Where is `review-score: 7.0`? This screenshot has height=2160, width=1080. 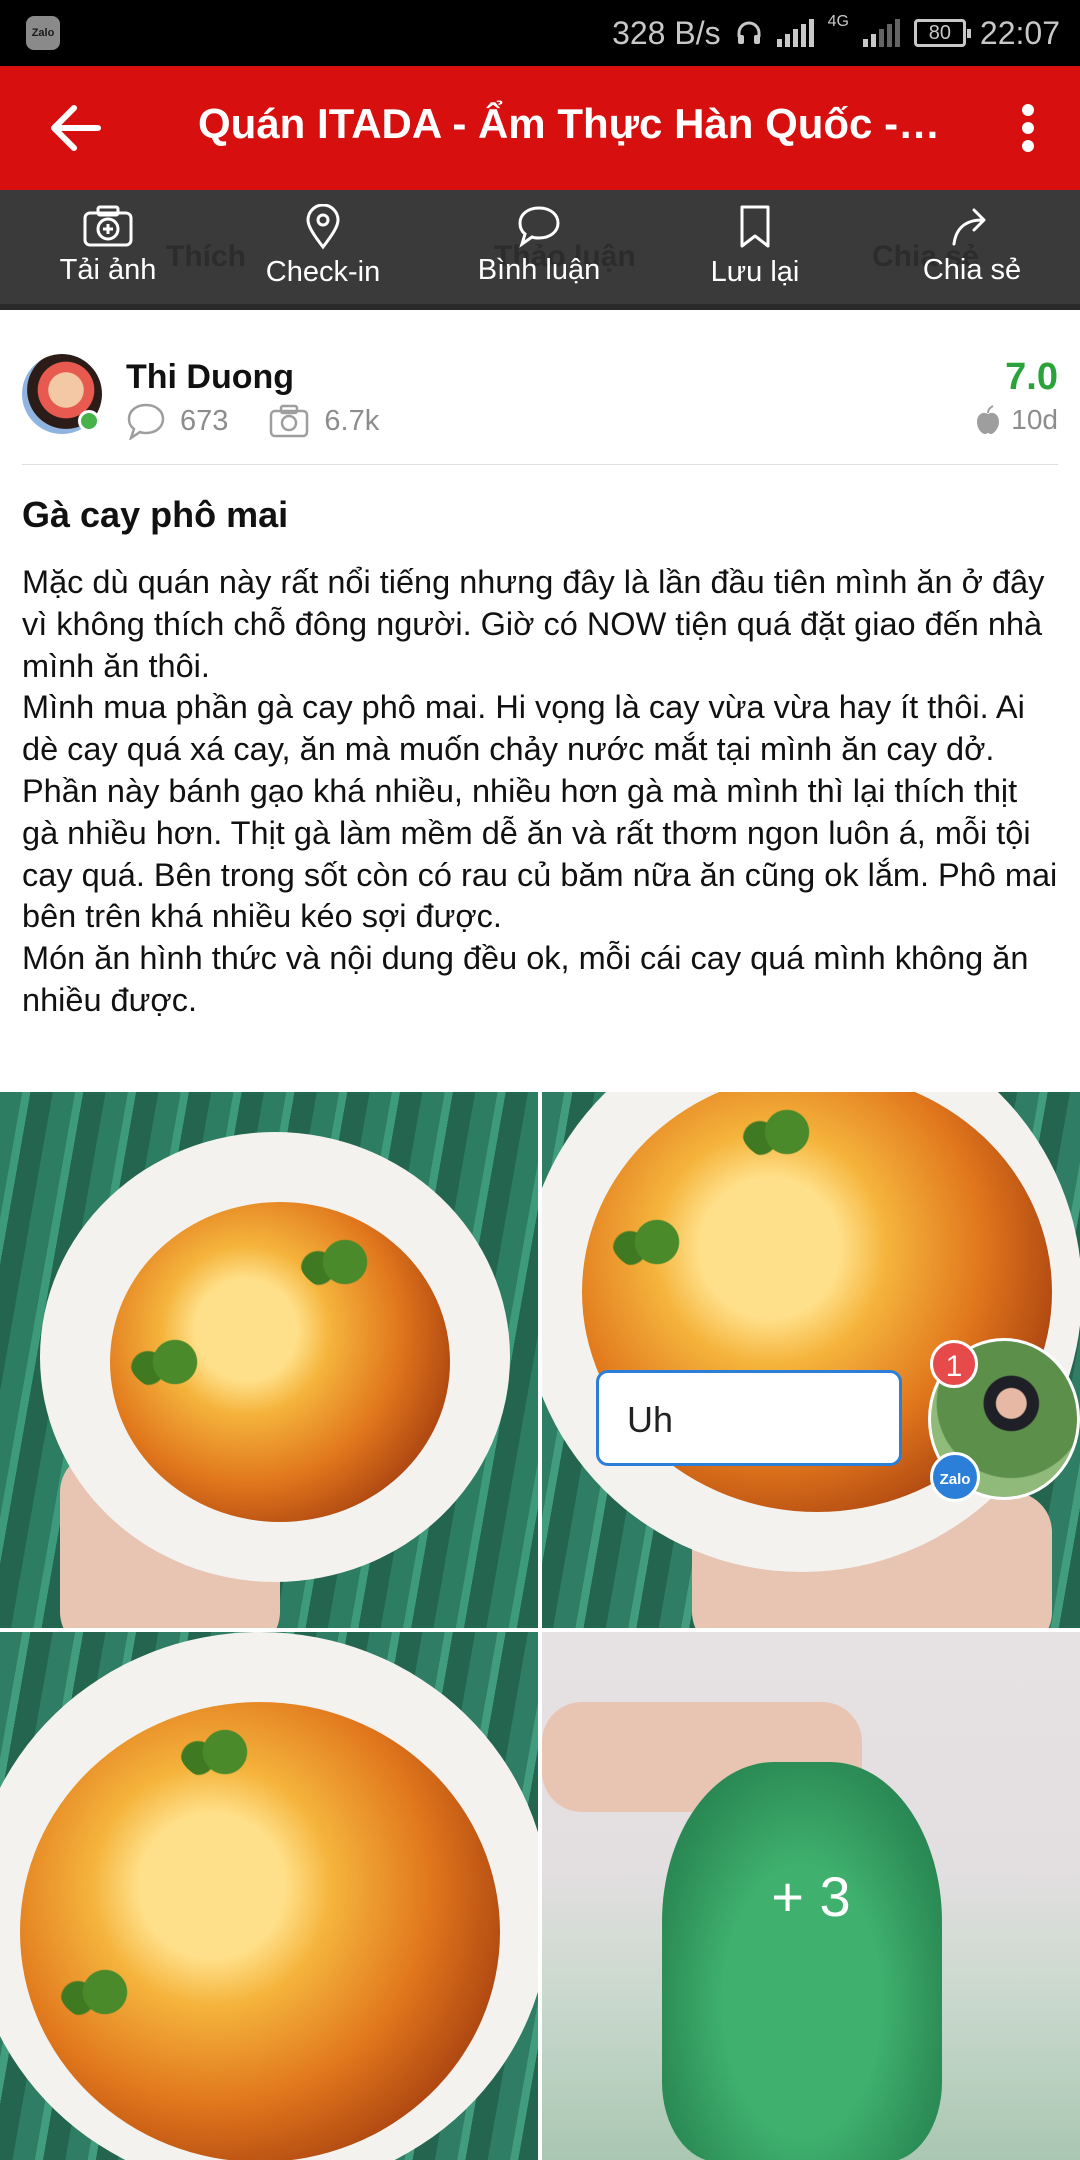 review-score: 7.0 is located at coordinates (1031, 377).